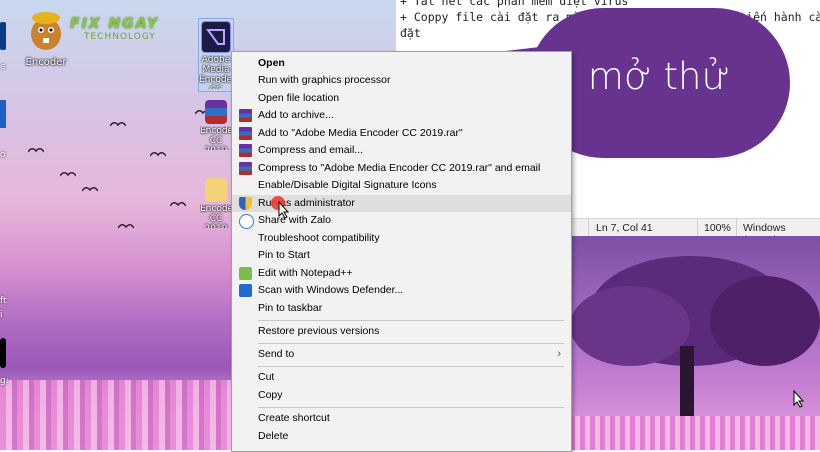  Describe the element at coordinates (401, 354) in the screenshot. I see `menu-item-send-to: Send to ›` at that location.